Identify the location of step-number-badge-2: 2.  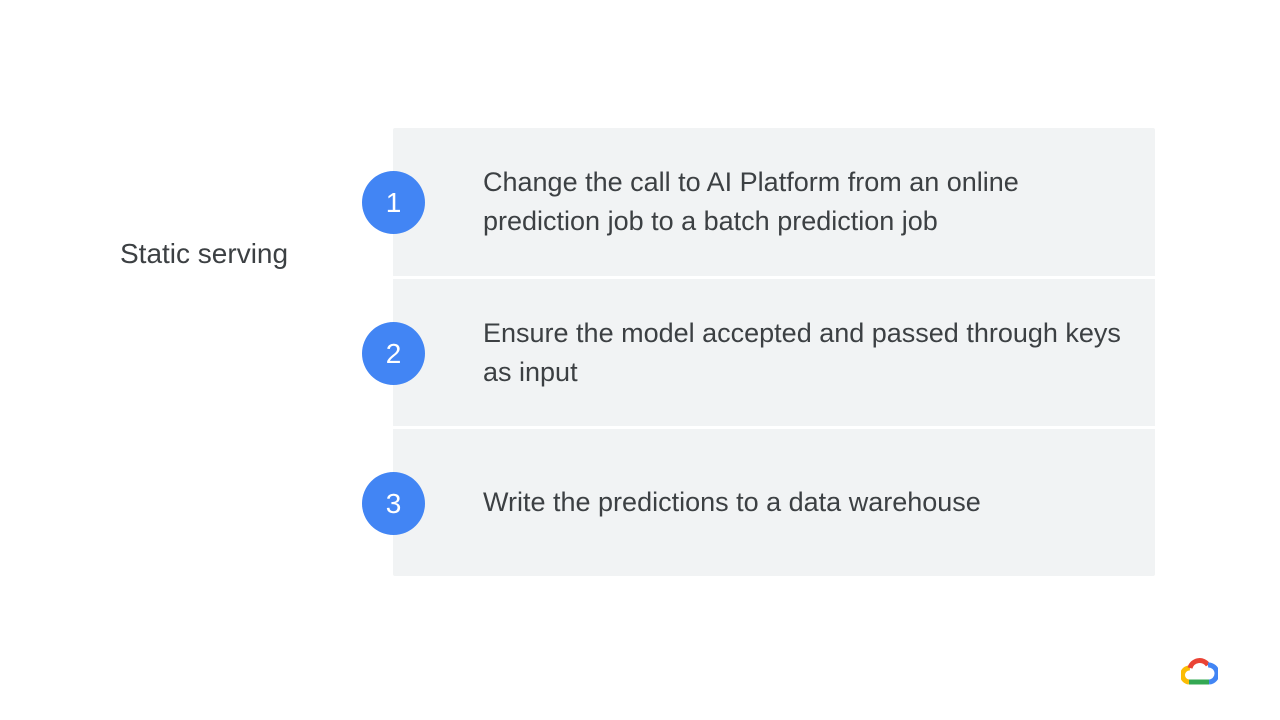
(393, 353).